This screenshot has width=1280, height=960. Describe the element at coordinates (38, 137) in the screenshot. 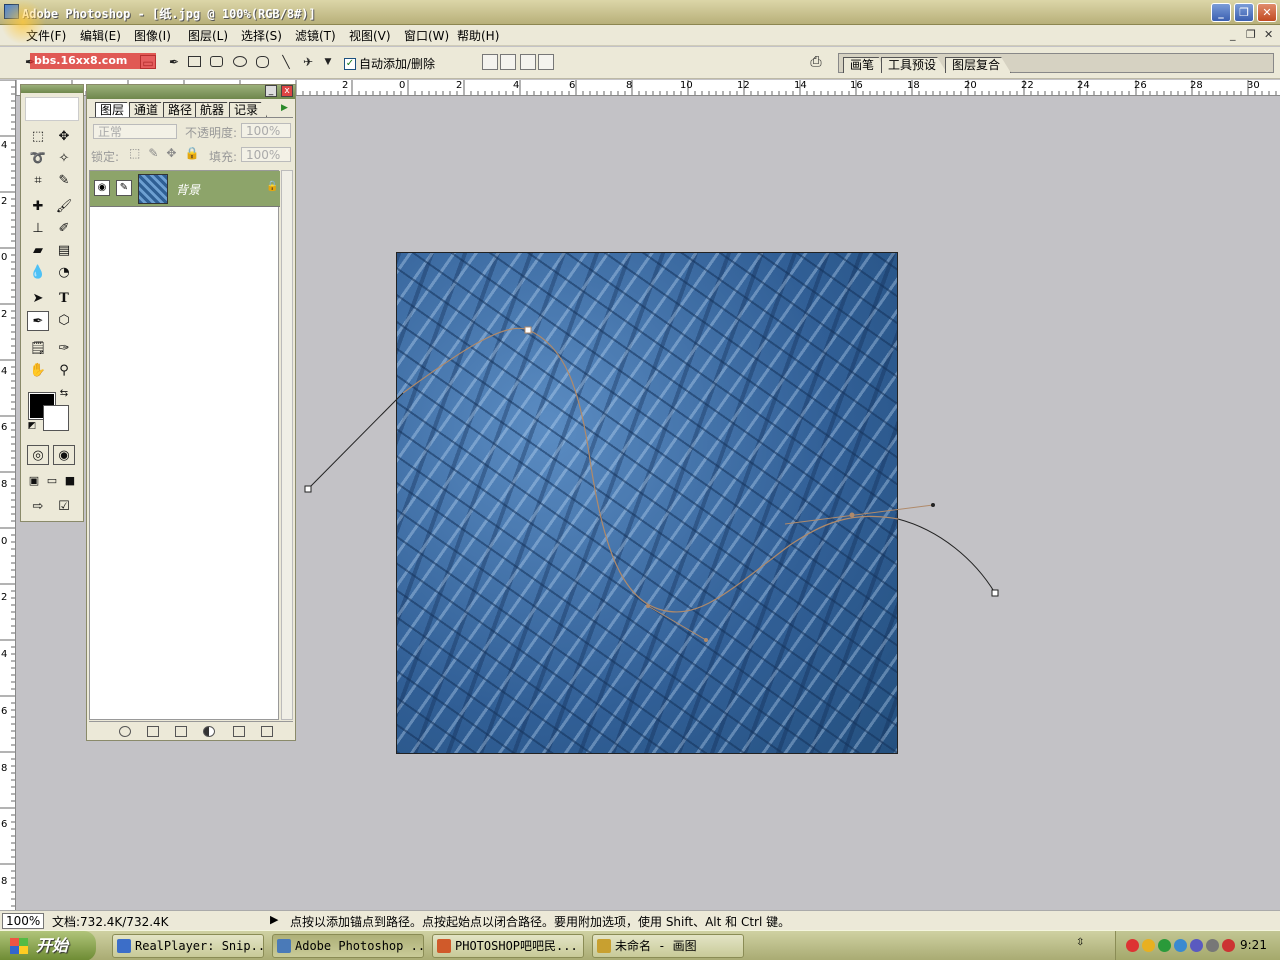

I see `marquee-icon: ⬚` at that location.